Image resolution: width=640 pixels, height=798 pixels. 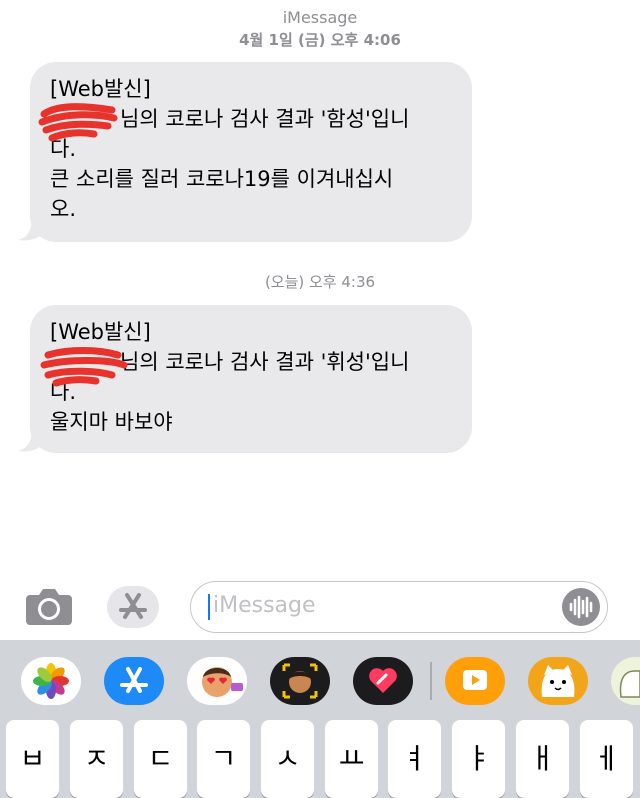 What do you see at coordinates (63, 209) in the screenshot?
I see `message-line: 오.` at bounding box center [63, 209].